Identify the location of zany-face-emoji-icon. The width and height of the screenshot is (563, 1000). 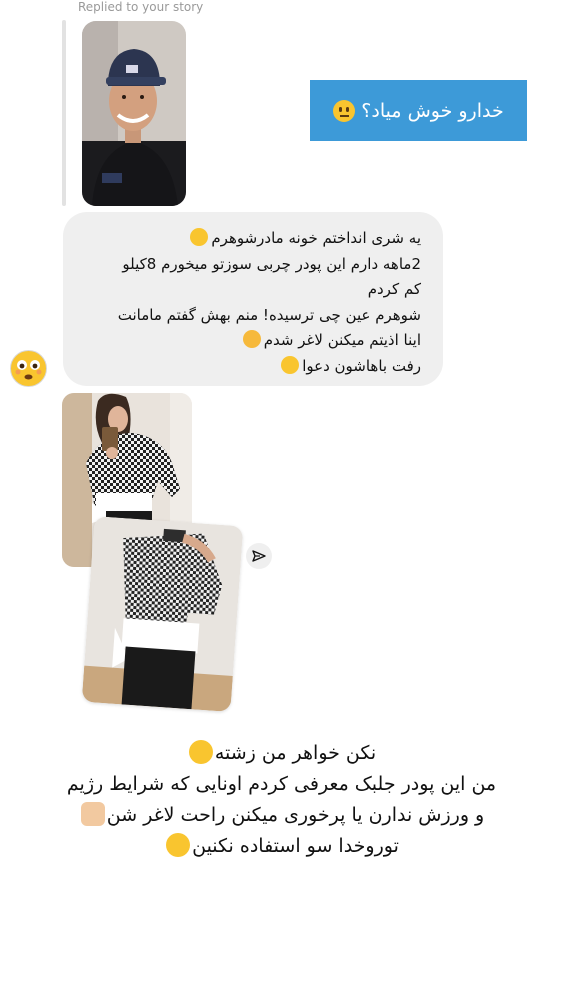
(290, 364).